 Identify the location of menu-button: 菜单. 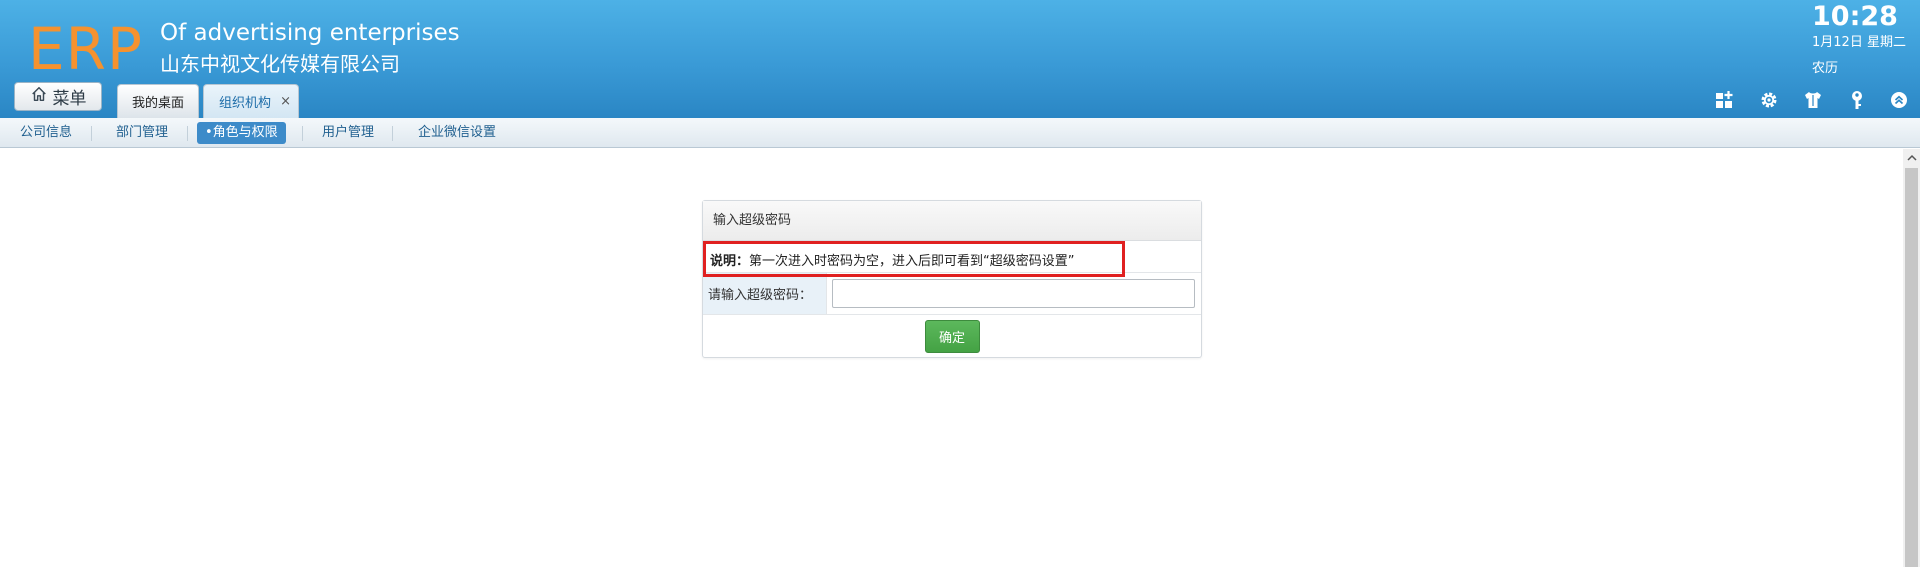
(58, 96).